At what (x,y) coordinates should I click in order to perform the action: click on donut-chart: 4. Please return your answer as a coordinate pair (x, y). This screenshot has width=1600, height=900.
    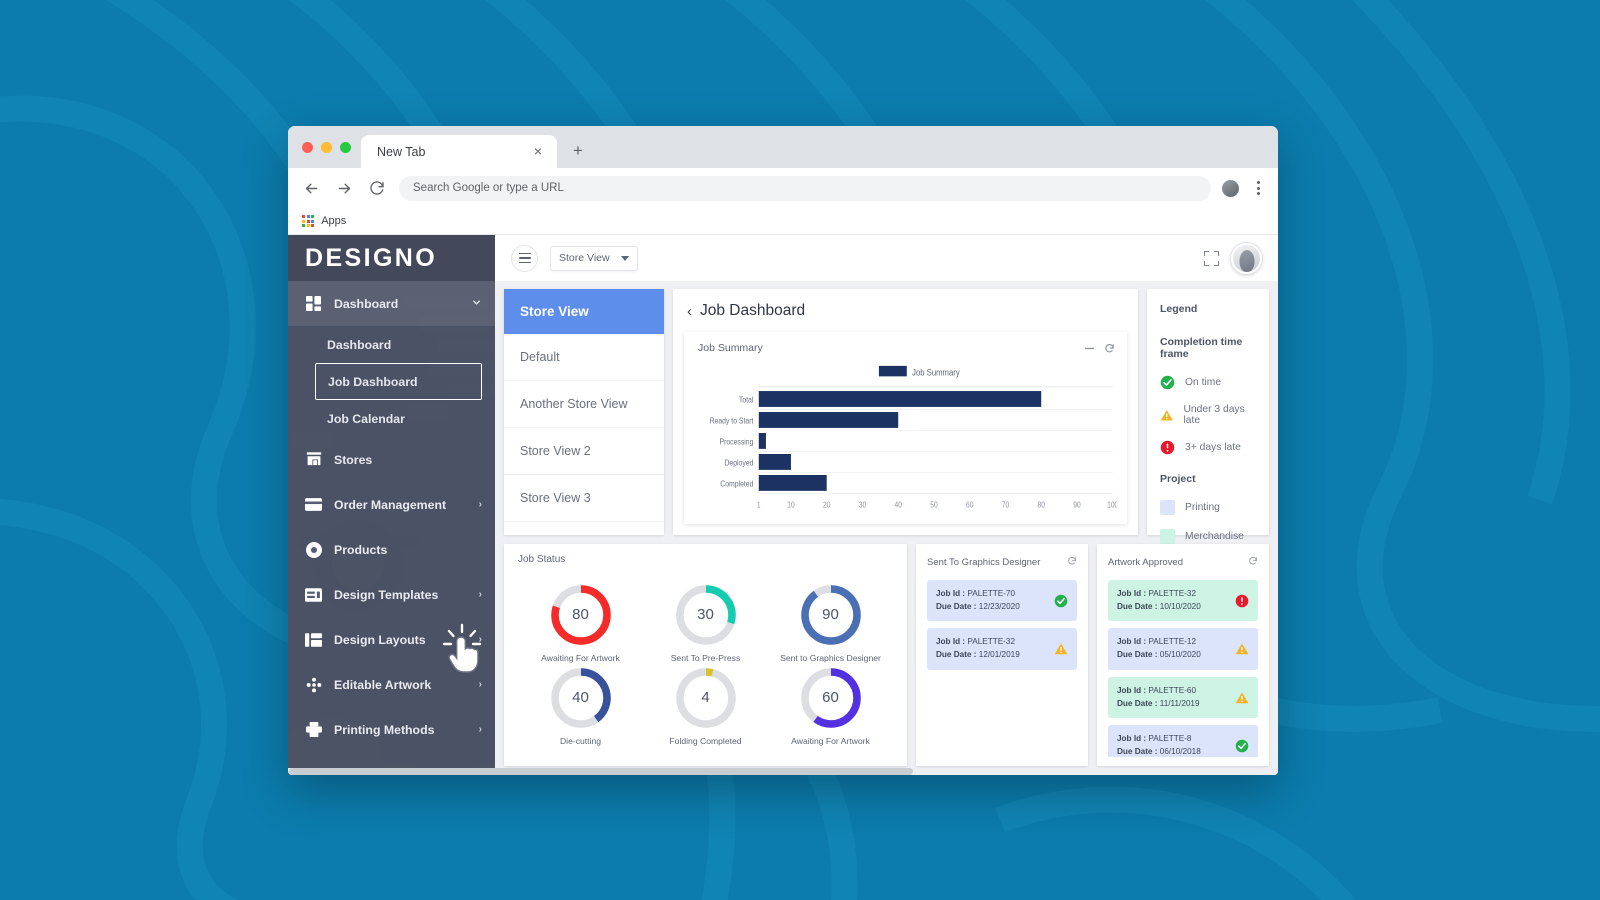
    Looking at the image, I should click on (706, 698).